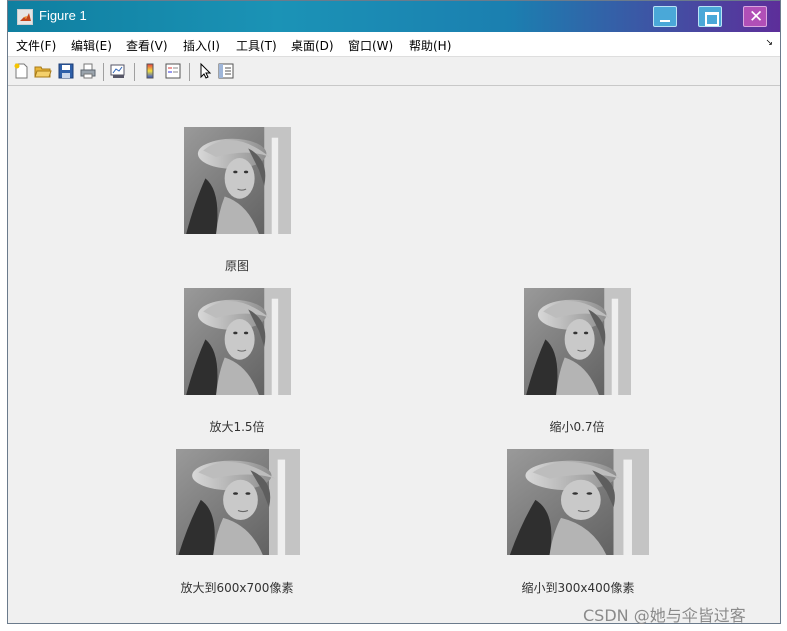 This screenshot has height=631, width=787. I want to click on dock-figure-icon: ↘, so click(769, 43).